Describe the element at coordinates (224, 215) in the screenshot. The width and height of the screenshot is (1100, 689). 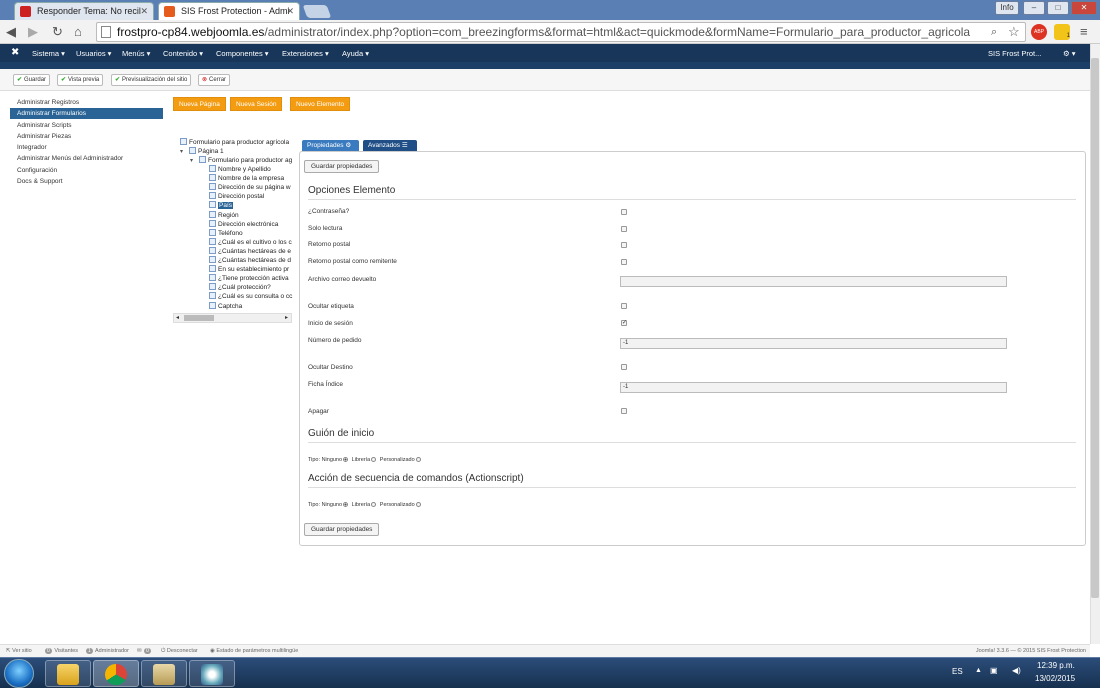
I see `tree-field-item: Región` at that location.